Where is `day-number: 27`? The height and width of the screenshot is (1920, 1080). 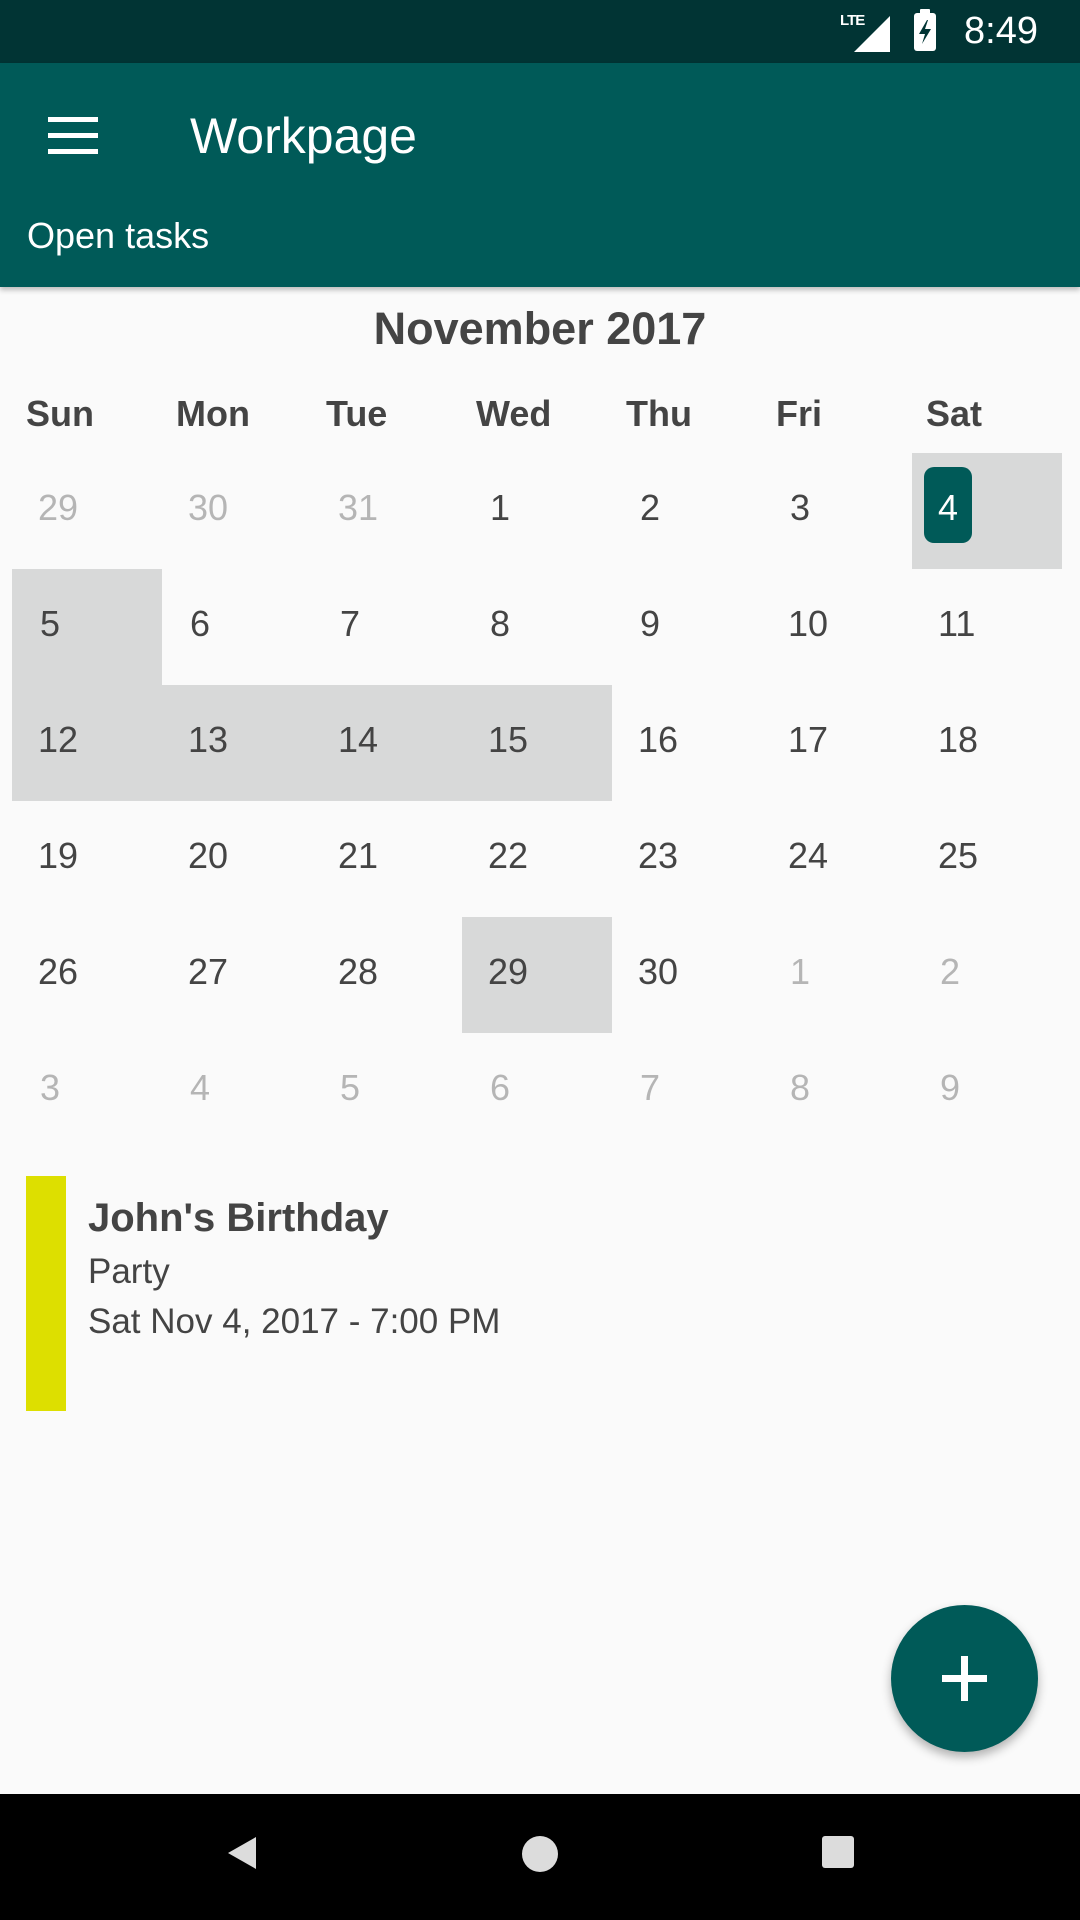 day-number: 27 is located at coordinates (208, 971).